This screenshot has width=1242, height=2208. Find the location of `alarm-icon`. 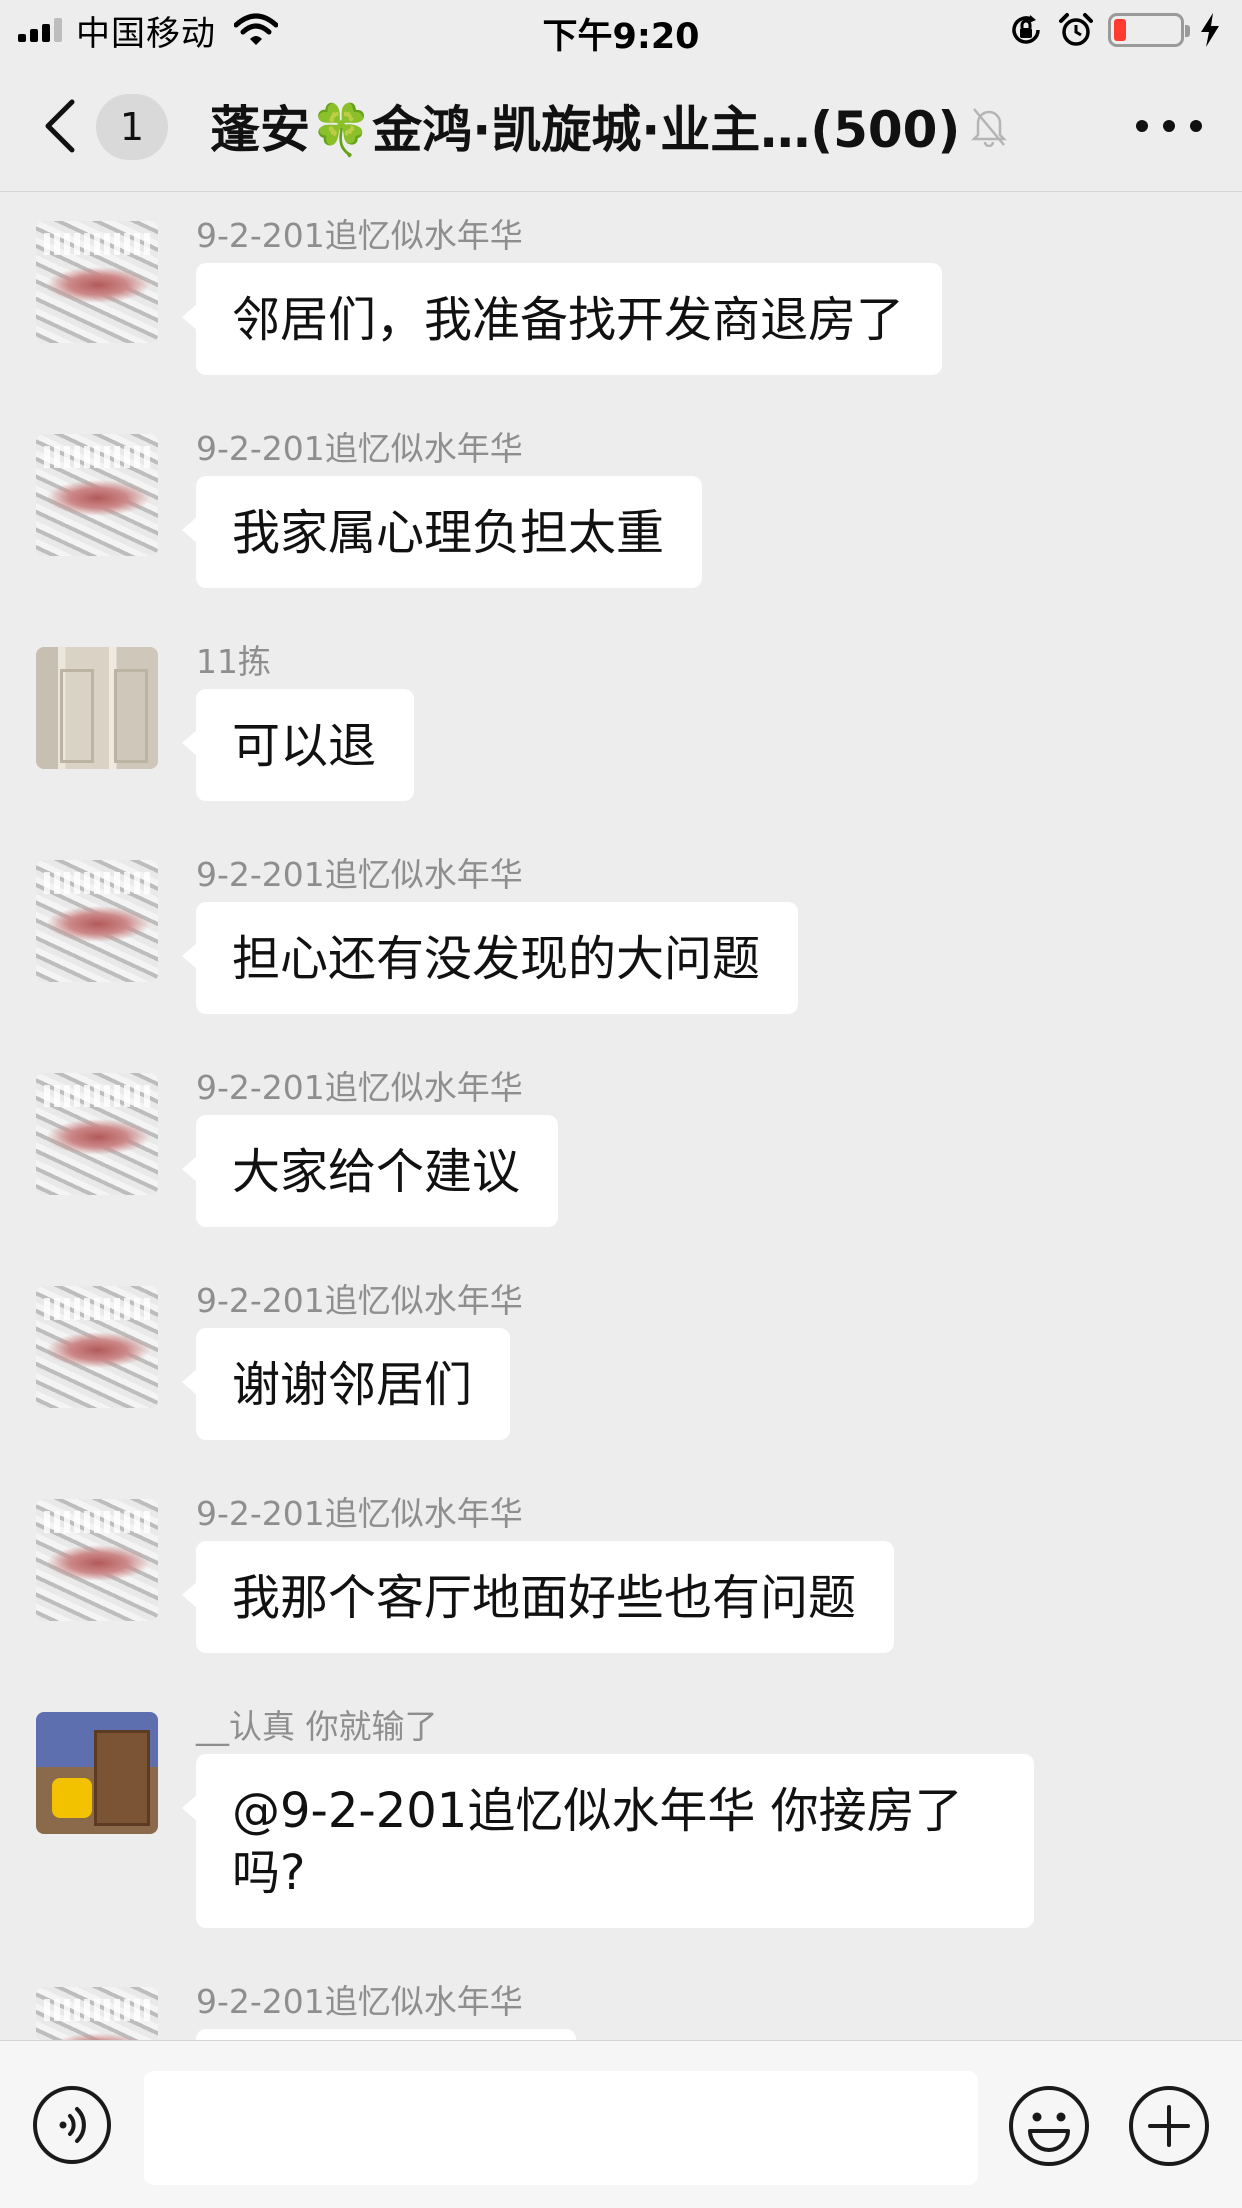

alarm-icon is located at coordinates (1076, 29).